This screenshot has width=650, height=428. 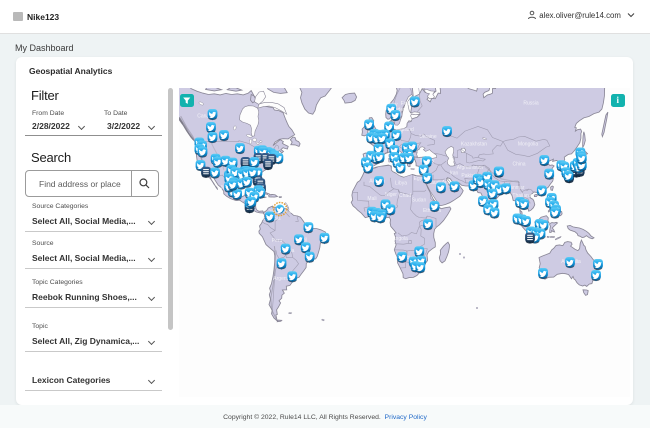 I want to click on svg-text: Afghanistan, so click(x=469, y=168).